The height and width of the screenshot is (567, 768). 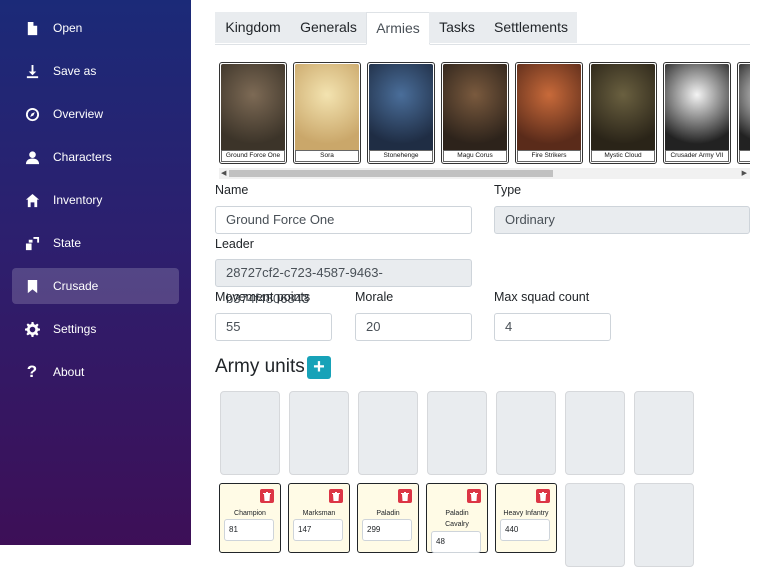 What do you see at coordinates (475, 113) in the screenshot?
I see `army-portrait-card: Magu Corus` at bounding box center [475, 113].